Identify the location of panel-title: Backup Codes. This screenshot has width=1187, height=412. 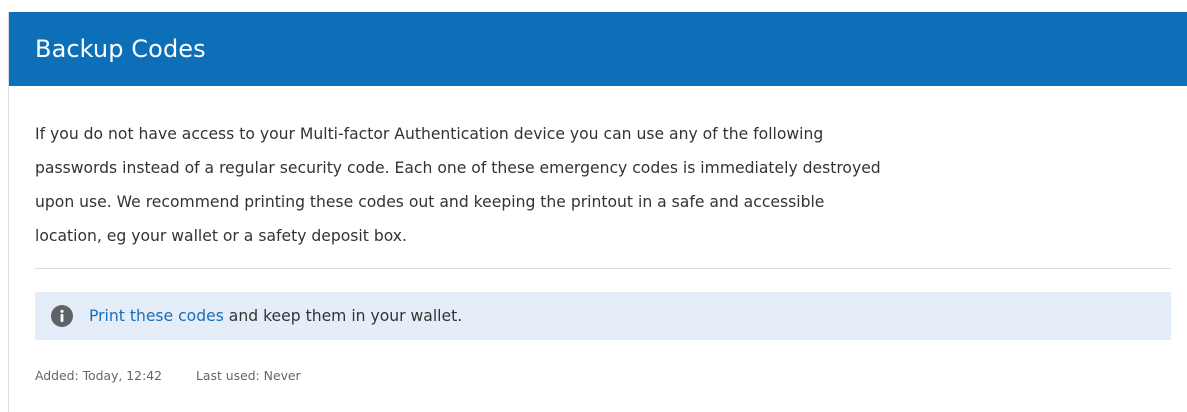
(120, 49).